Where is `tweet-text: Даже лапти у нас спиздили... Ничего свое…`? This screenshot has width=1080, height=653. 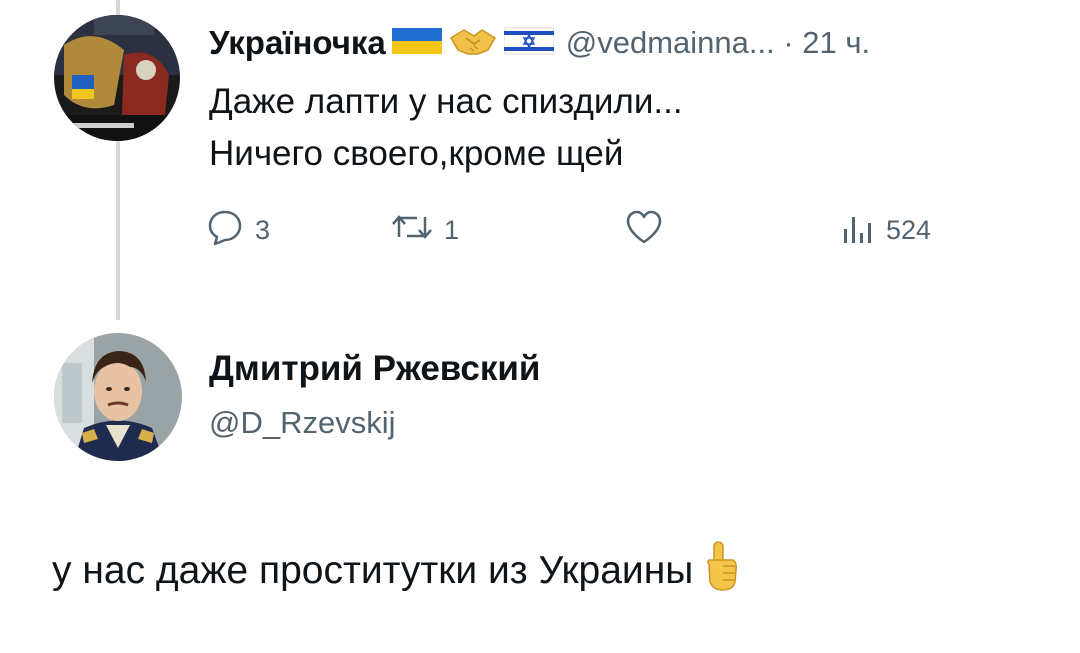 tweet-text: Даже лапти у нас спиздили... Ничего свое… is located at coordinates (446, 128).